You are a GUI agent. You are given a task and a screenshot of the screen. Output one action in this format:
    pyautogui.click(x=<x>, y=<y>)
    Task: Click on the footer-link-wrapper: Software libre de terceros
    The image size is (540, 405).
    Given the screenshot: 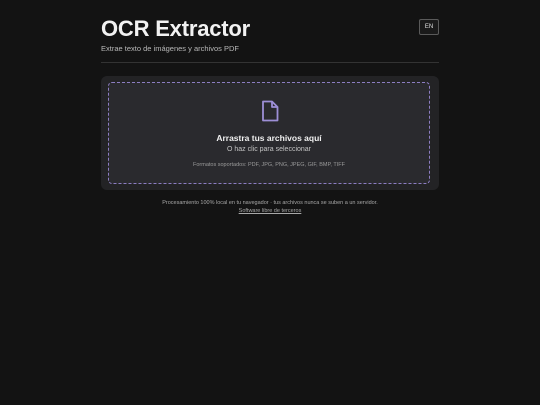 What is the action you would take?
    pyautogui.click(x=270, y=211)
    